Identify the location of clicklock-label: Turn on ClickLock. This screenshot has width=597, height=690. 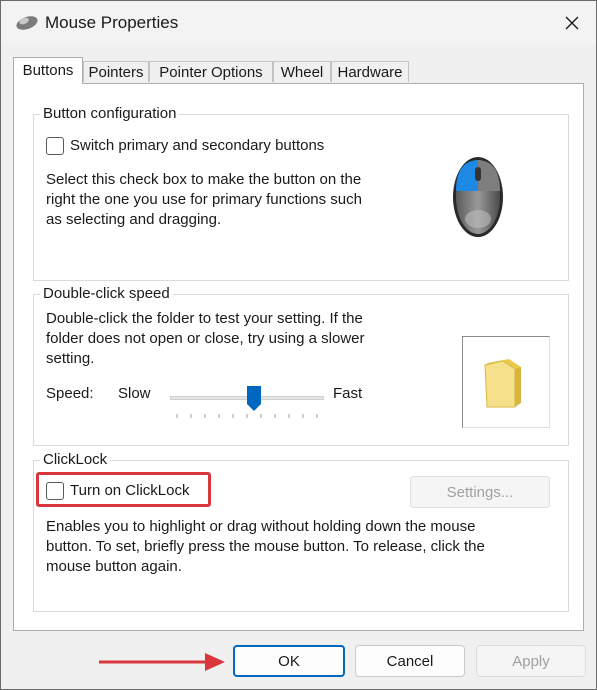
(130, 491).